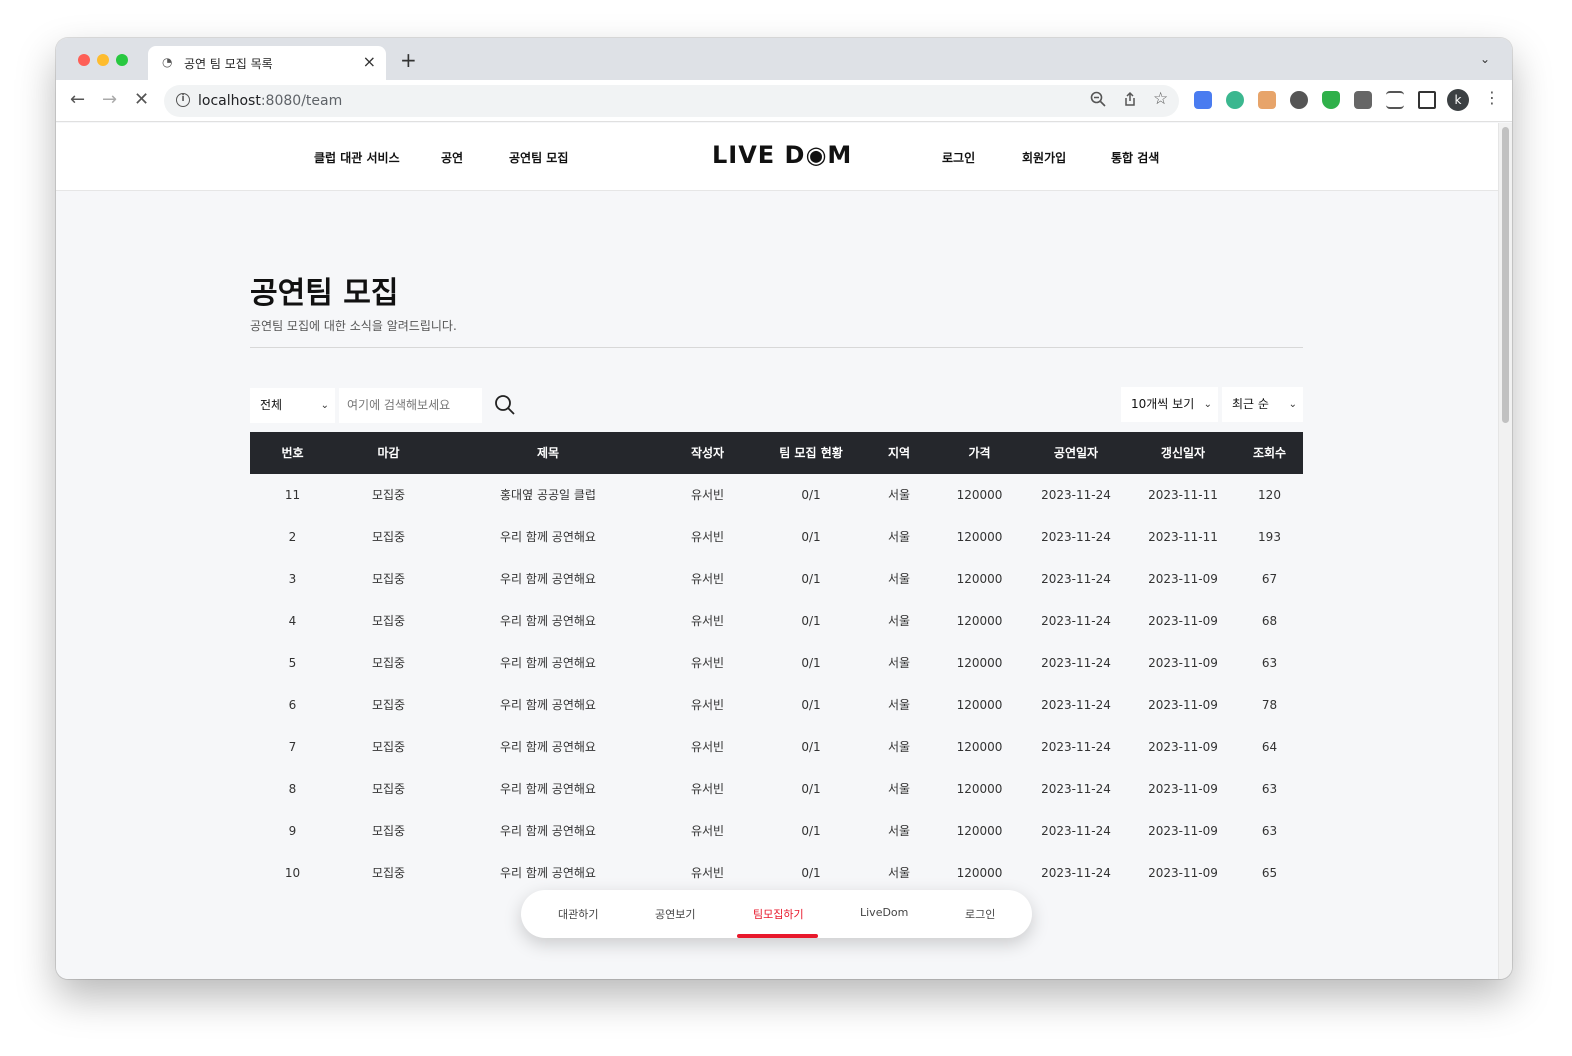  Describe the element at coordinates (1135, 157) in the screenshot. I see `nav-global-search: 통합 검색` at that location.